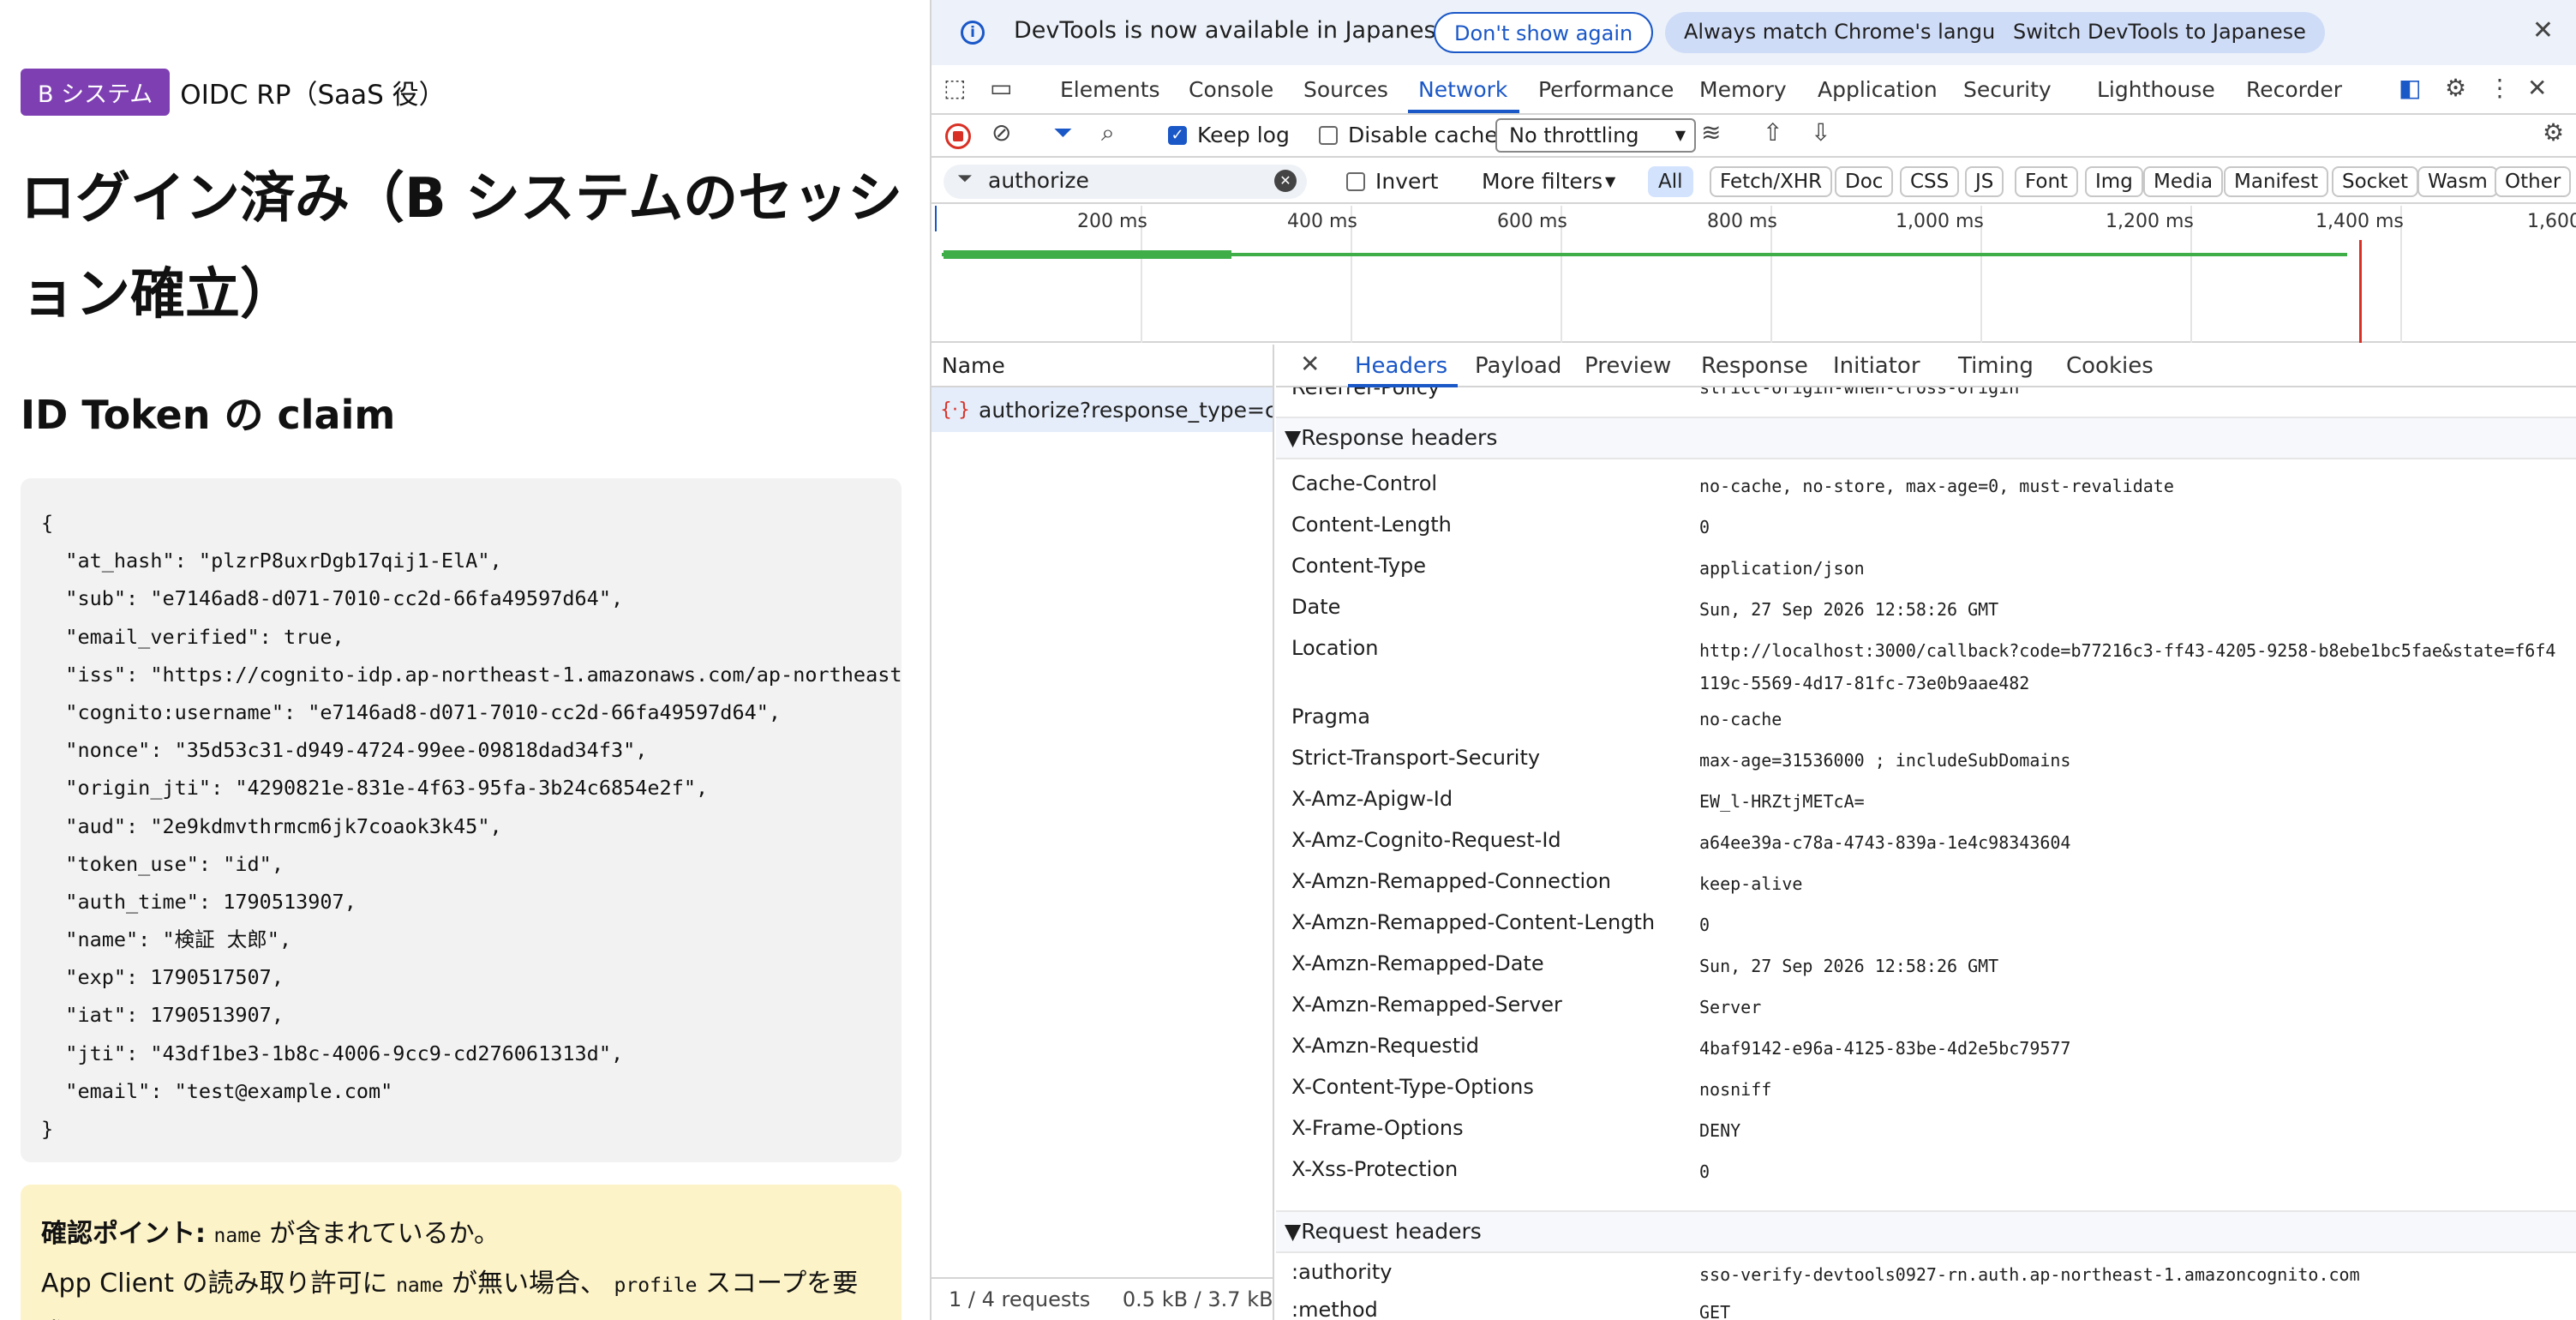  What do you see at coordinates (1102, 366) in the screenshot?
I see `name-column-header: Name` at bounding box center [1102, 366].